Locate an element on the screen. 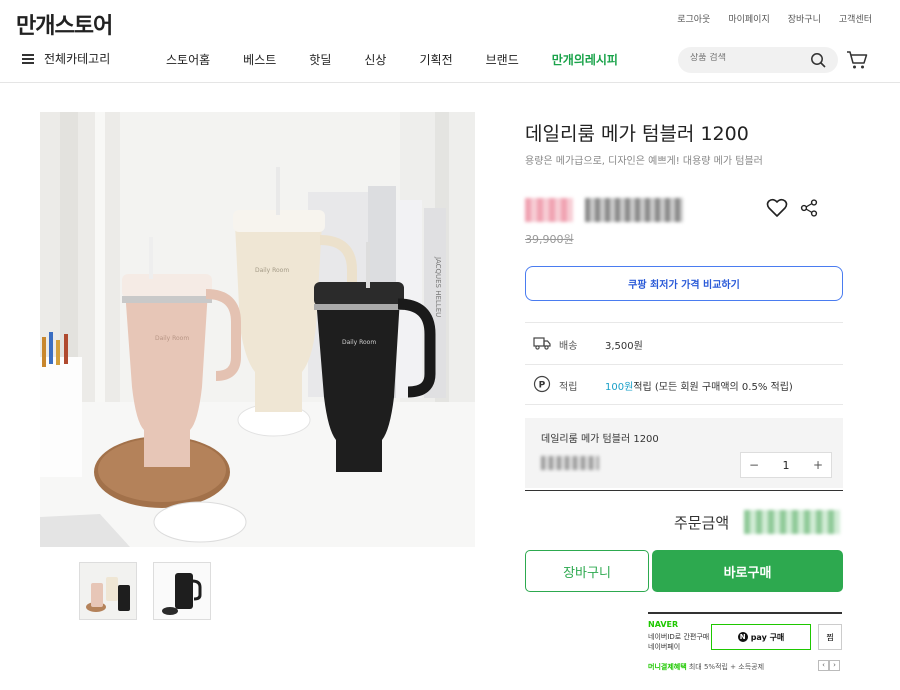 This screenshot has height=690, width=900. header-divider is located at coordinates (450, 82).